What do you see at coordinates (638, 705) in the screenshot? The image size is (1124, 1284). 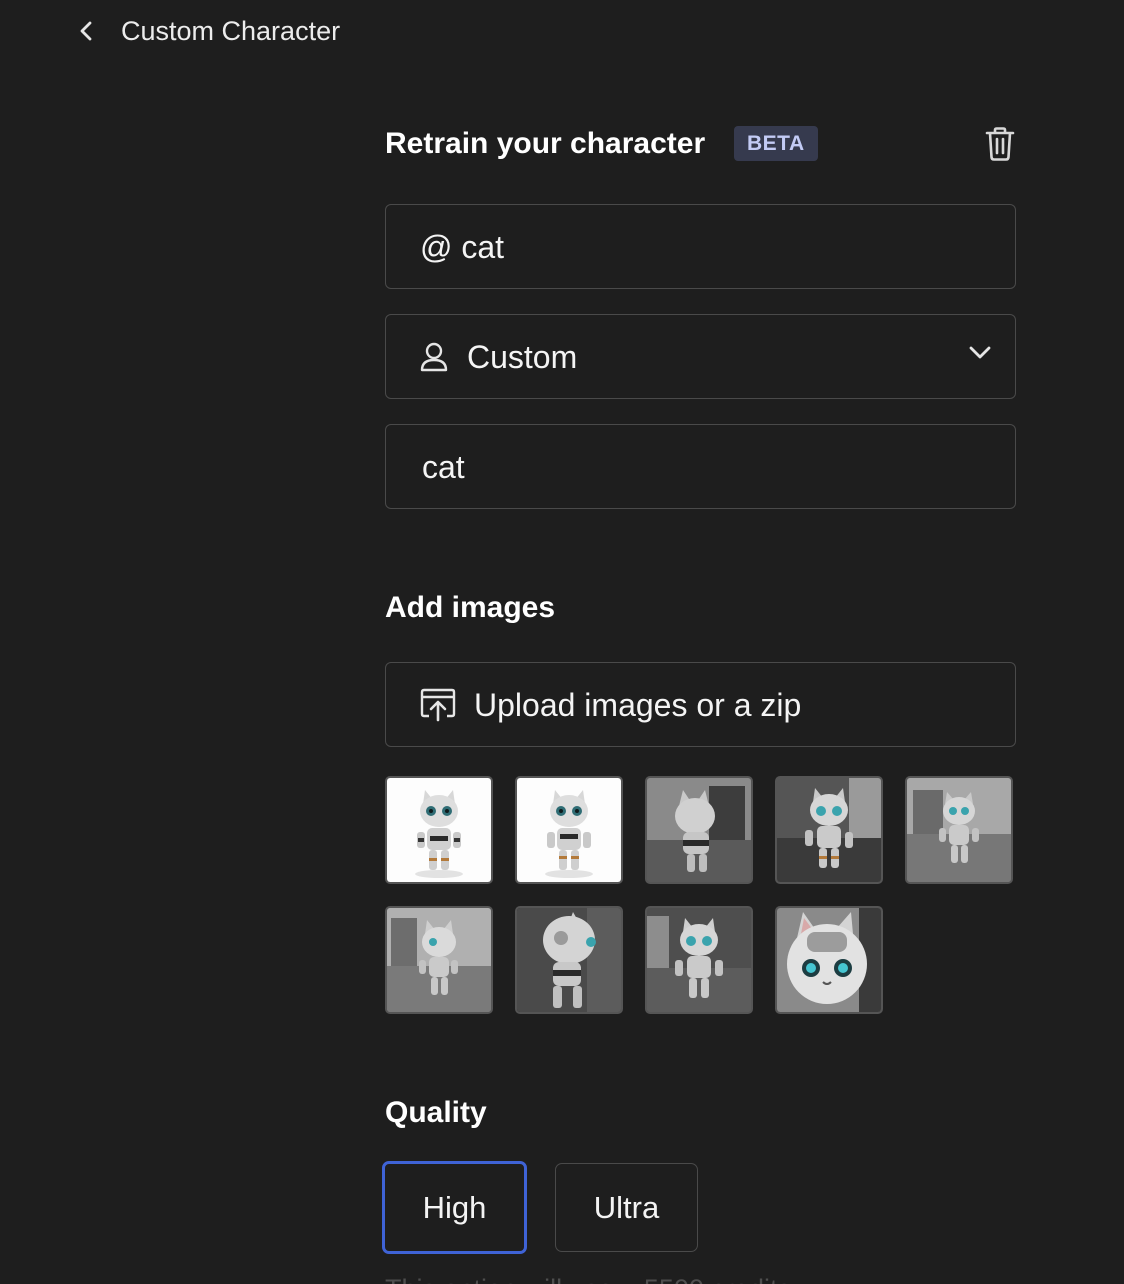 I see `upload-images-label: Upload images or a zip` at bounding box center [638, 705].